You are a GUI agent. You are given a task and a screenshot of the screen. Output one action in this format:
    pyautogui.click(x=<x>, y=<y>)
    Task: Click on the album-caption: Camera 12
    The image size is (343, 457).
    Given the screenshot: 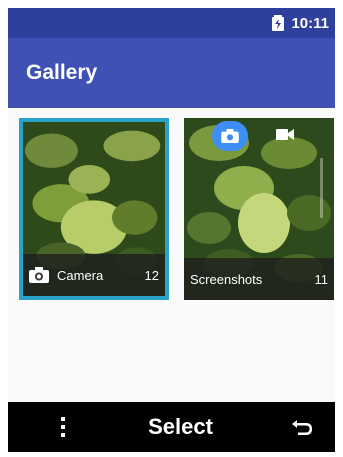 What is the action you would take?
    pyautogui.click(x=94, y=275)
    